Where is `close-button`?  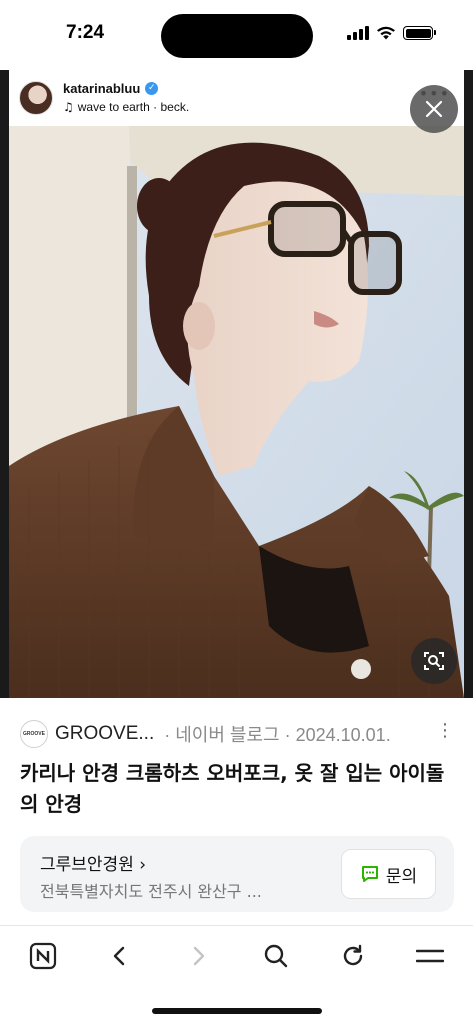
close-button is located at coordinates (434, 109).